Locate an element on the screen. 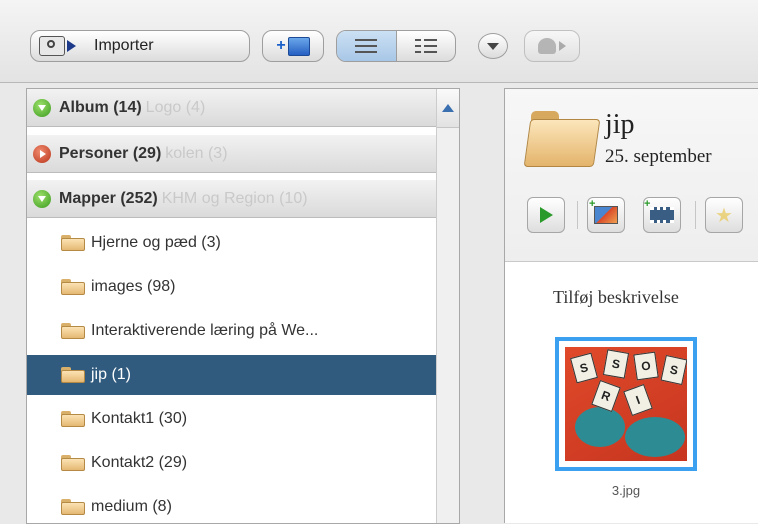  folder-item-selected: jip (1) is located at coordinates (242, 375).